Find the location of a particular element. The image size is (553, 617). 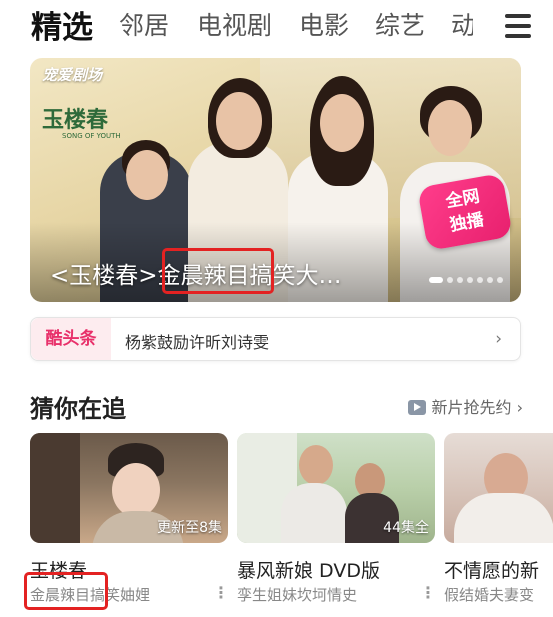

video-thumbnail is located at coordinates (498, 488).